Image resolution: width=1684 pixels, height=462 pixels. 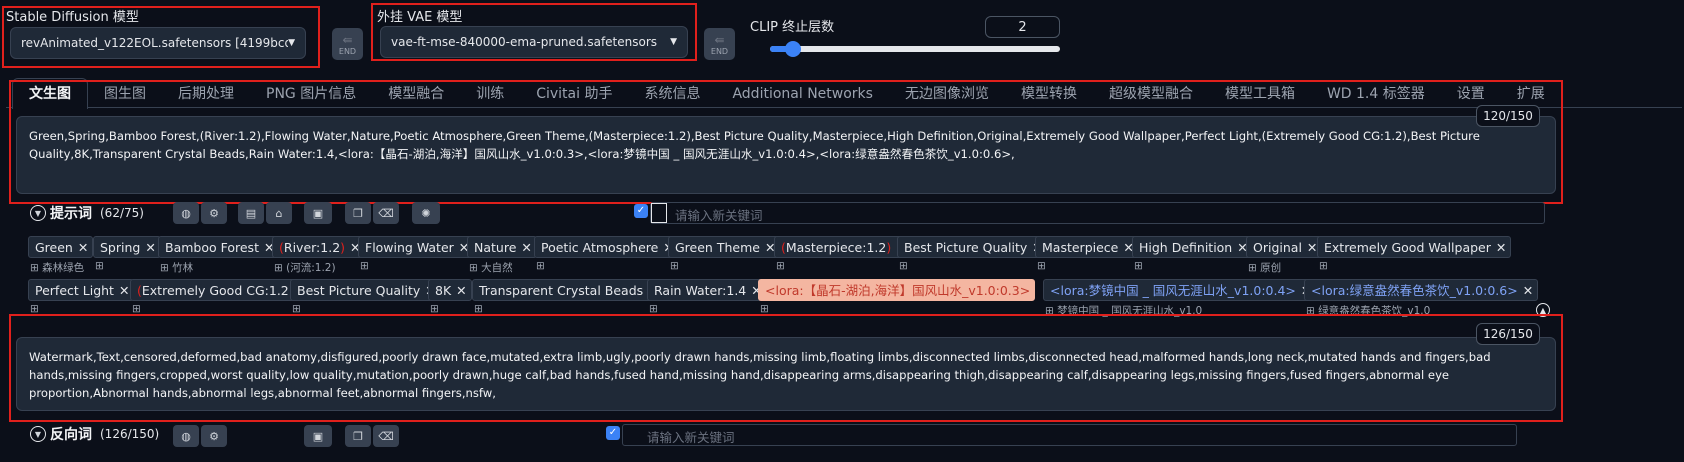 What do you see at coordinates (613, 433) in the screenshot?
I see `negative-keyword-checkbox: ✓` at bounding box center [613, 433].